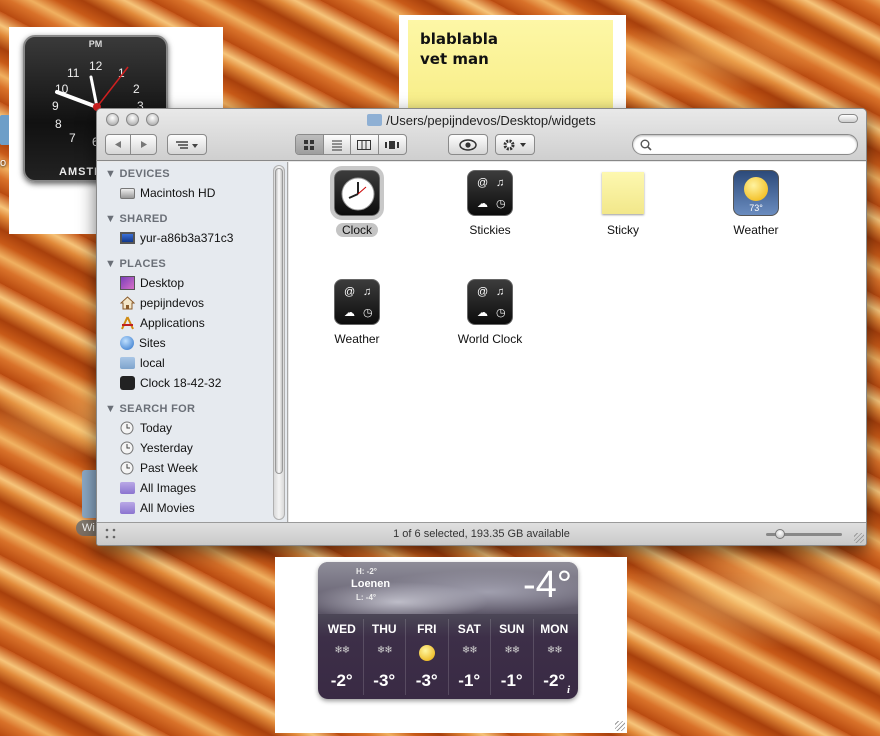  I want to click on sidebar-item-label: Yesterday, so click(166, 448).